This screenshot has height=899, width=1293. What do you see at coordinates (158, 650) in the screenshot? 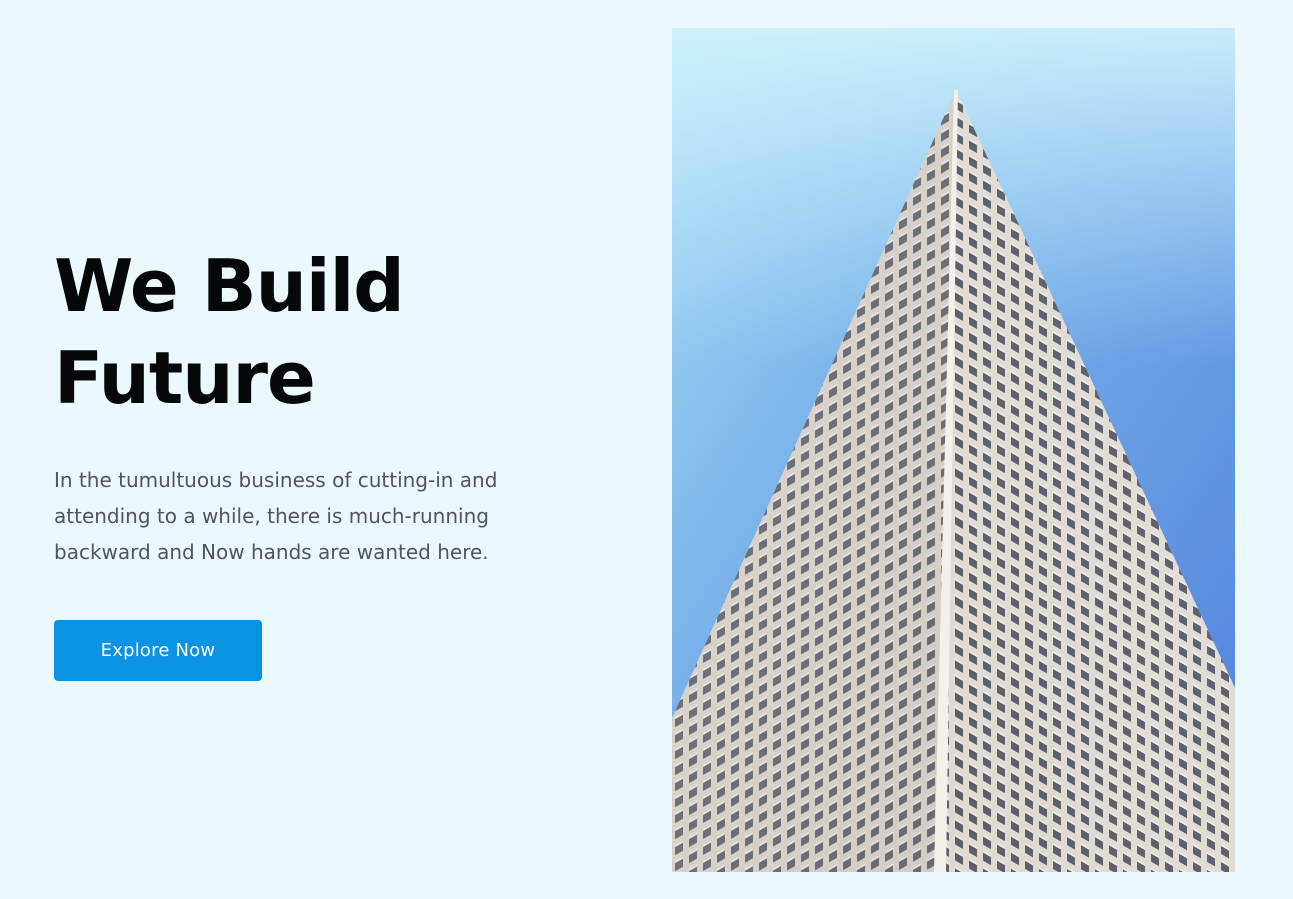
I see `explore-now-button: Explore Now` at bounding box center [158, 650].